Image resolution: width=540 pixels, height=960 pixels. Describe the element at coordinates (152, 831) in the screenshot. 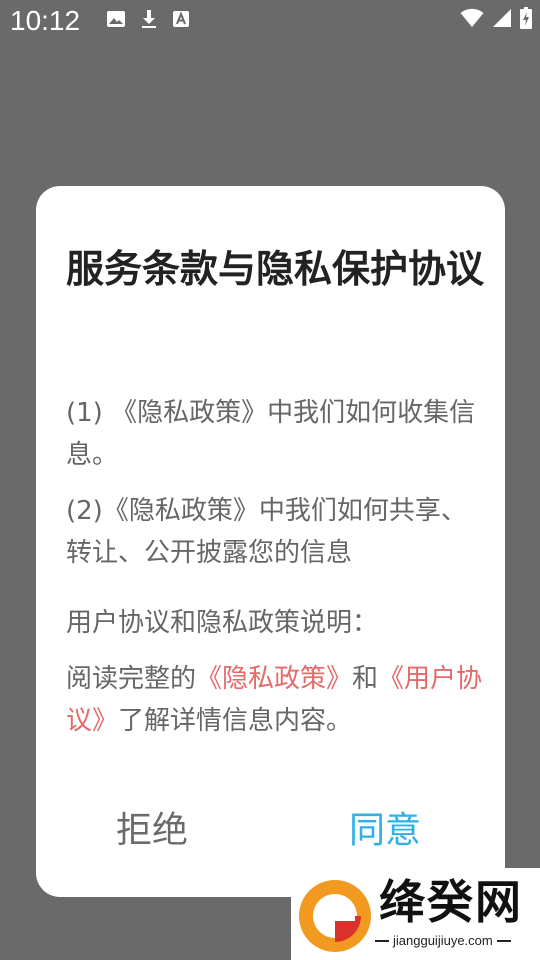

I see `reject-button: 拒绝` at that location.